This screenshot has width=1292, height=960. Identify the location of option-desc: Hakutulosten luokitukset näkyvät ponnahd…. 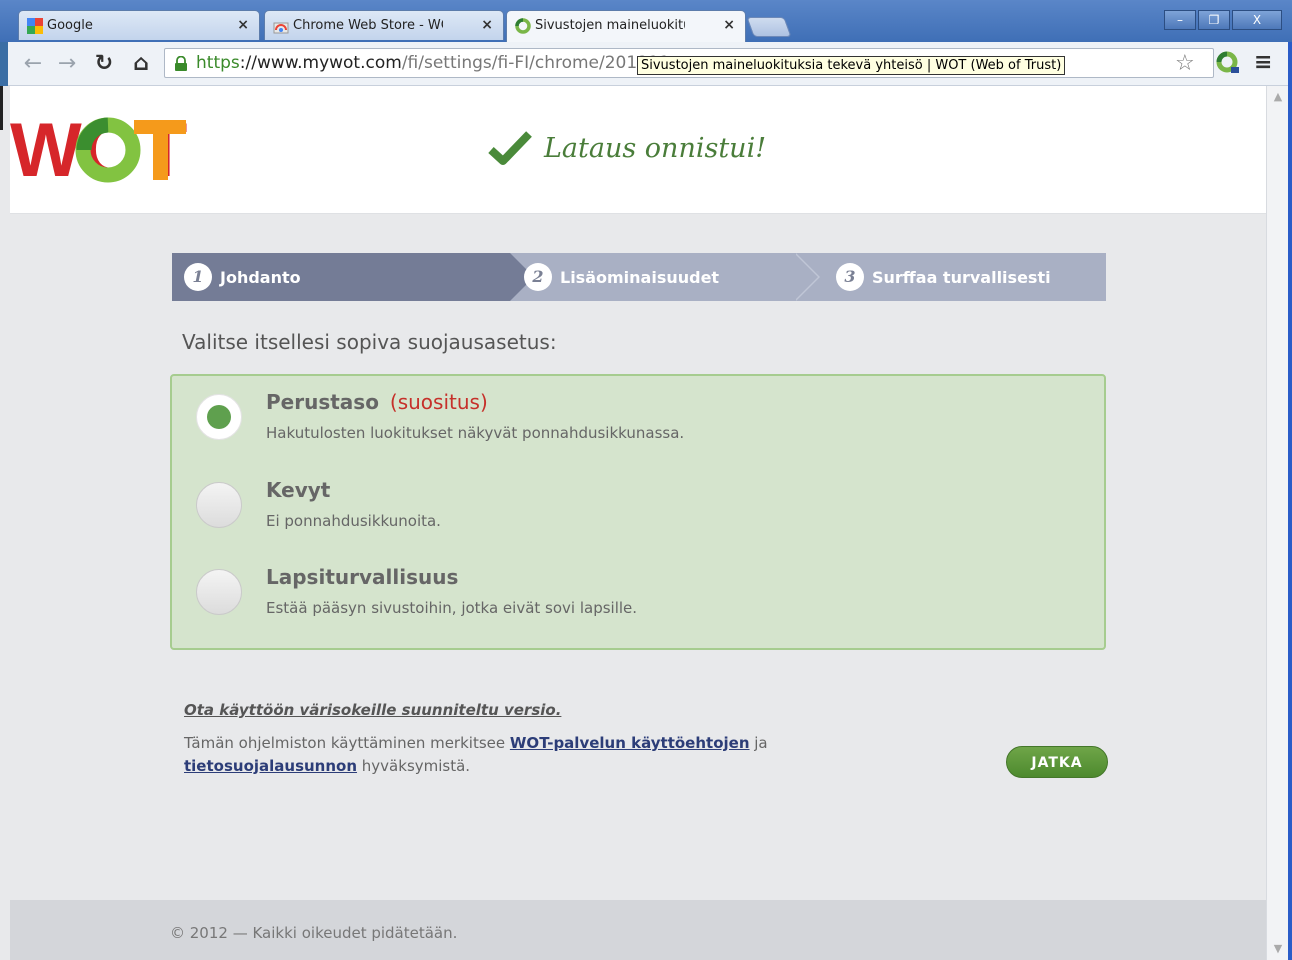
(475, 433).